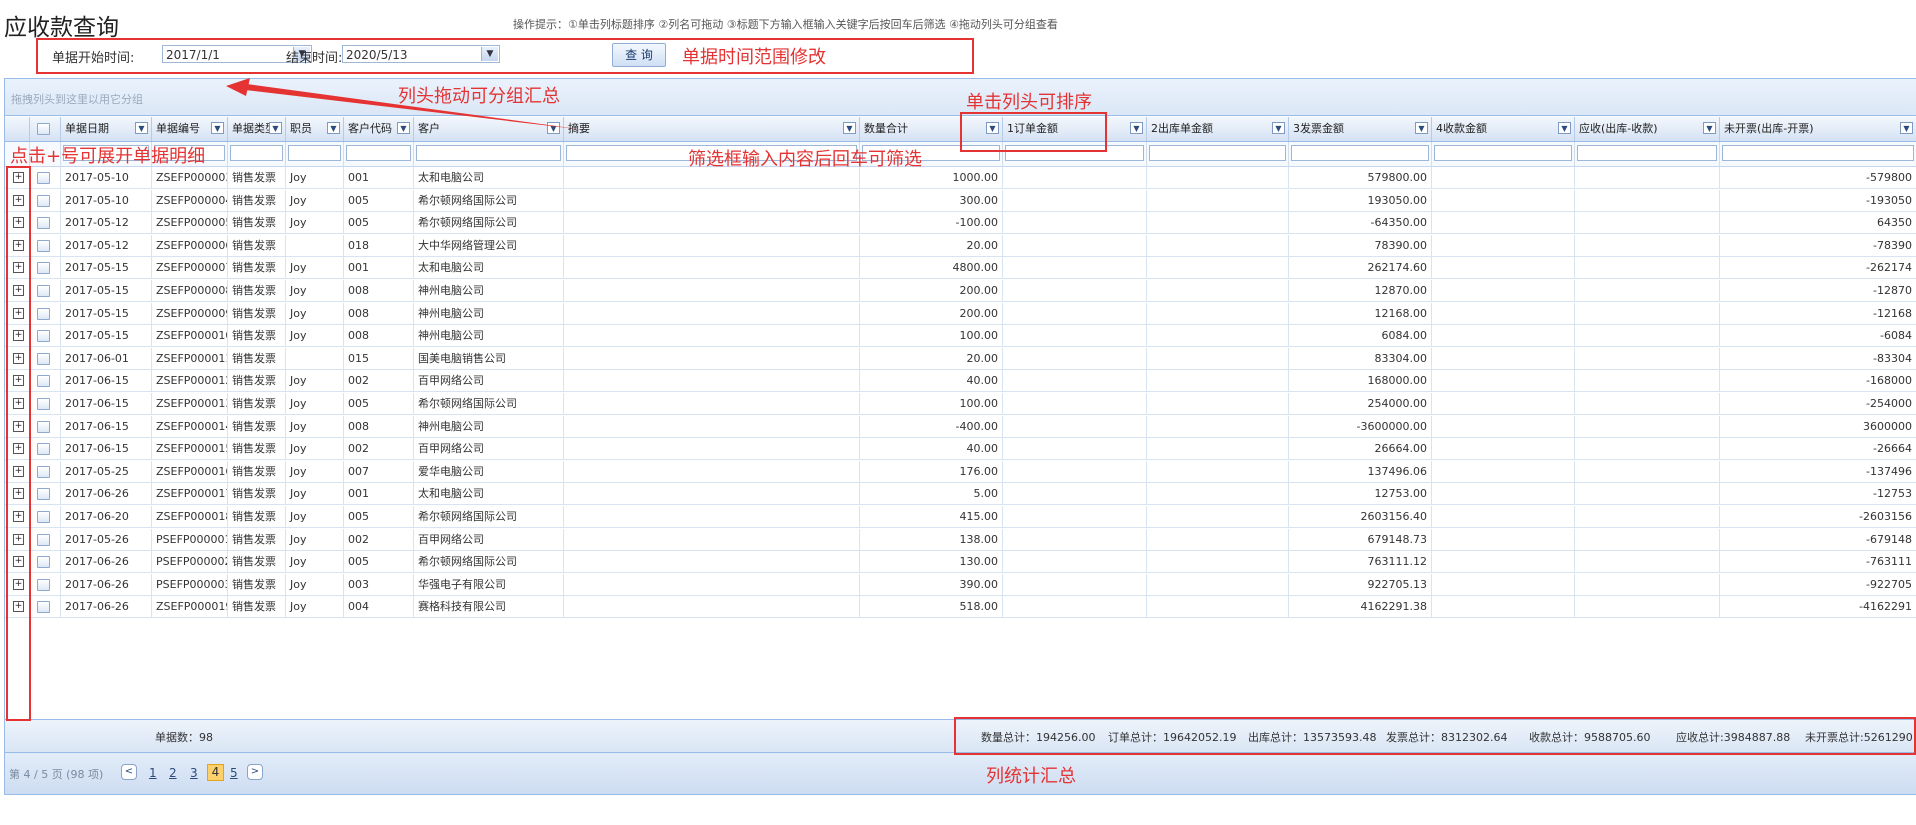 This screenshot has width=1916, height=825. Describe the element at coordinates (415, 107) in the screenshot. I see `arrow-shaft` at that location.